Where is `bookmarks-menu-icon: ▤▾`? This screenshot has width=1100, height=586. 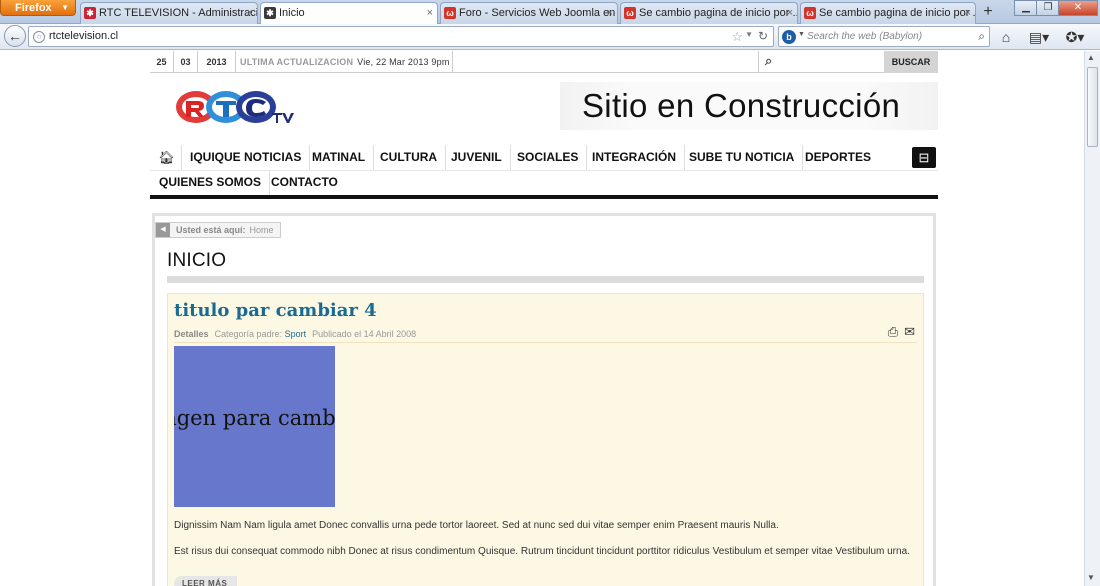 bookmarks-menu-icon: ▤▾ is located at coordinates (1039, 37).